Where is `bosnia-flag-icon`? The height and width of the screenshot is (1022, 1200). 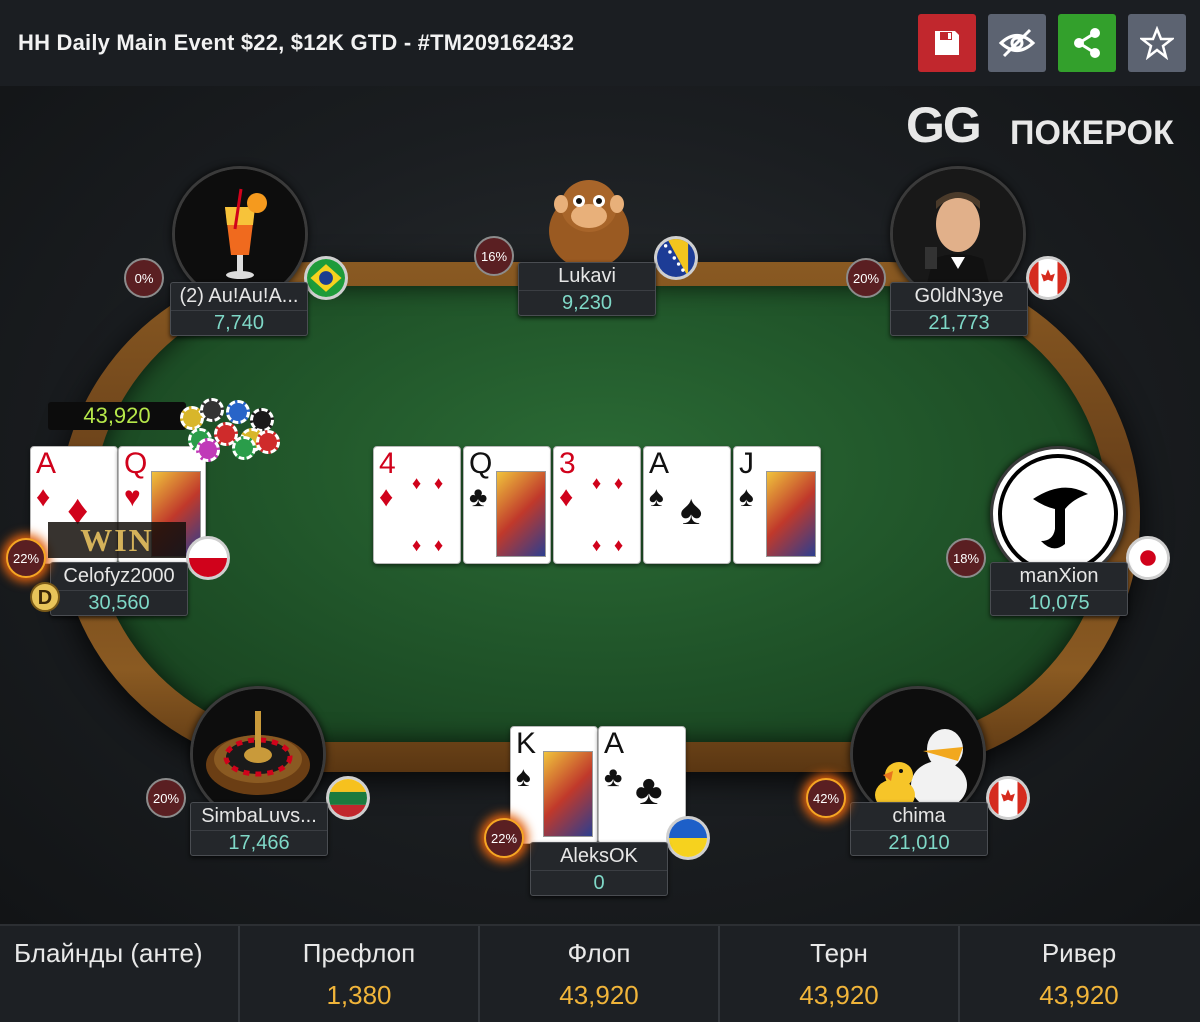
bosnia-flag-icon is located at coordinates (676, 258).